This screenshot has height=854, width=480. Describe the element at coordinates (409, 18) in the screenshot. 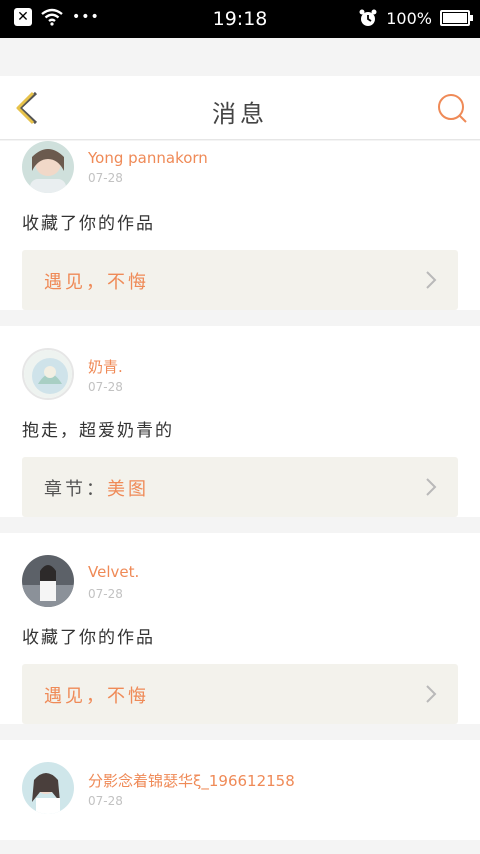

I see `battery-percent: 100%` at that location.